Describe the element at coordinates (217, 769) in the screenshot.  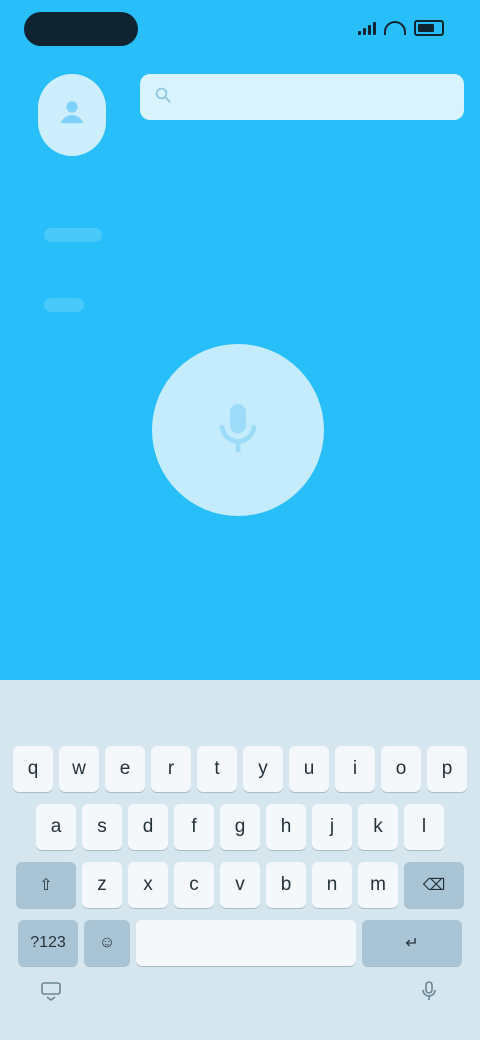
I see `key-t: t` at that location.